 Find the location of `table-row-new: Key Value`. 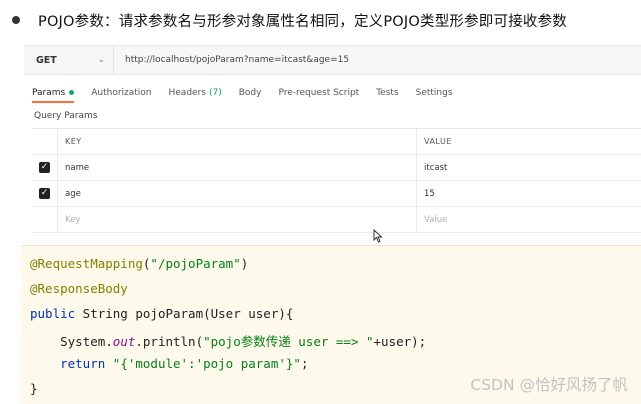

table-row-new: Key Value is located at coordinates (336, 220).